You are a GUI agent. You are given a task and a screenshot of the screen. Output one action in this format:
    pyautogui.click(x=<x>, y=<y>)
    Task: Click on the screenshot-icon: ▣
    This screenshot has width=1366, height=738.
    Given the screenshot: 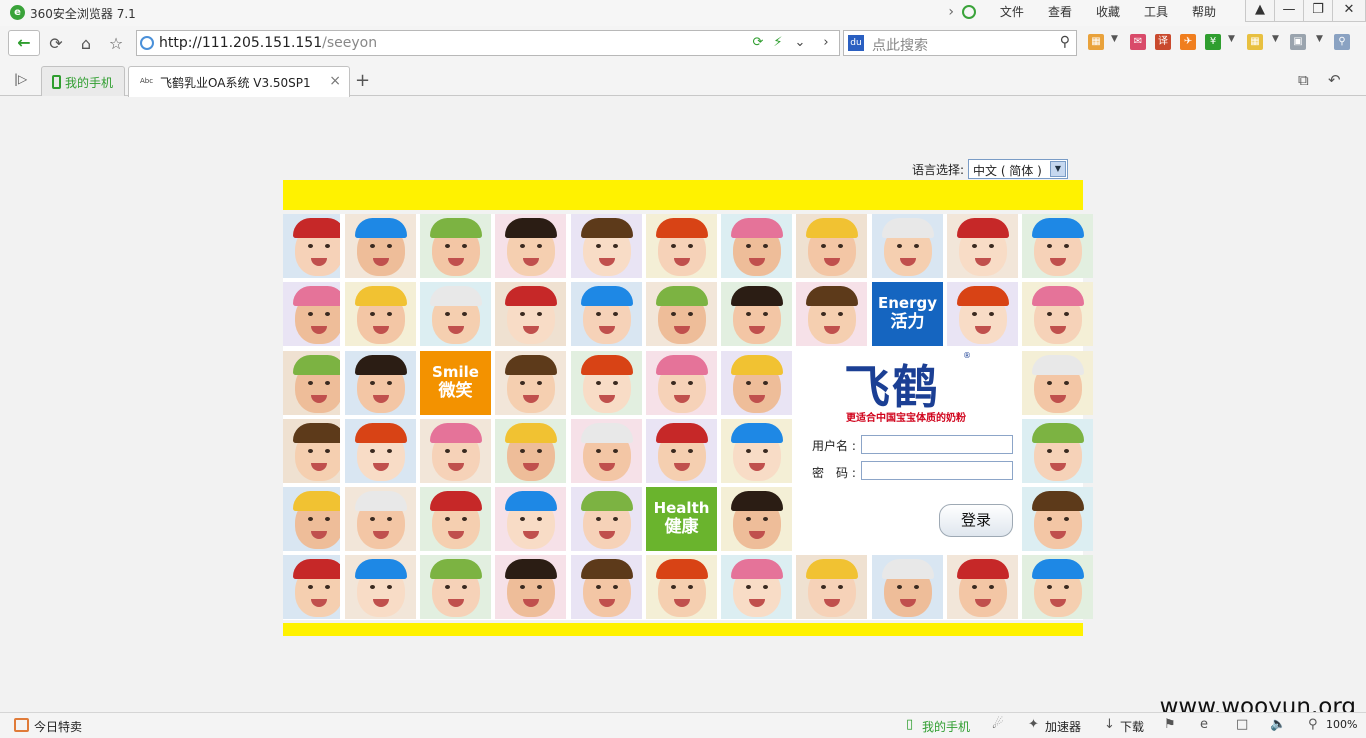 What is the action you would take?
    pyautogui.click(x=1298, y=42)
    